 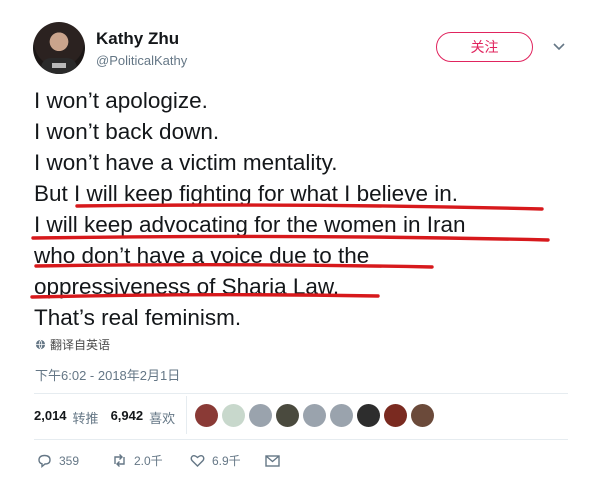 What do you see at coordinates (197, 461) in the screenshot?
I see `heart-icon` at bounding box center [197, 461].